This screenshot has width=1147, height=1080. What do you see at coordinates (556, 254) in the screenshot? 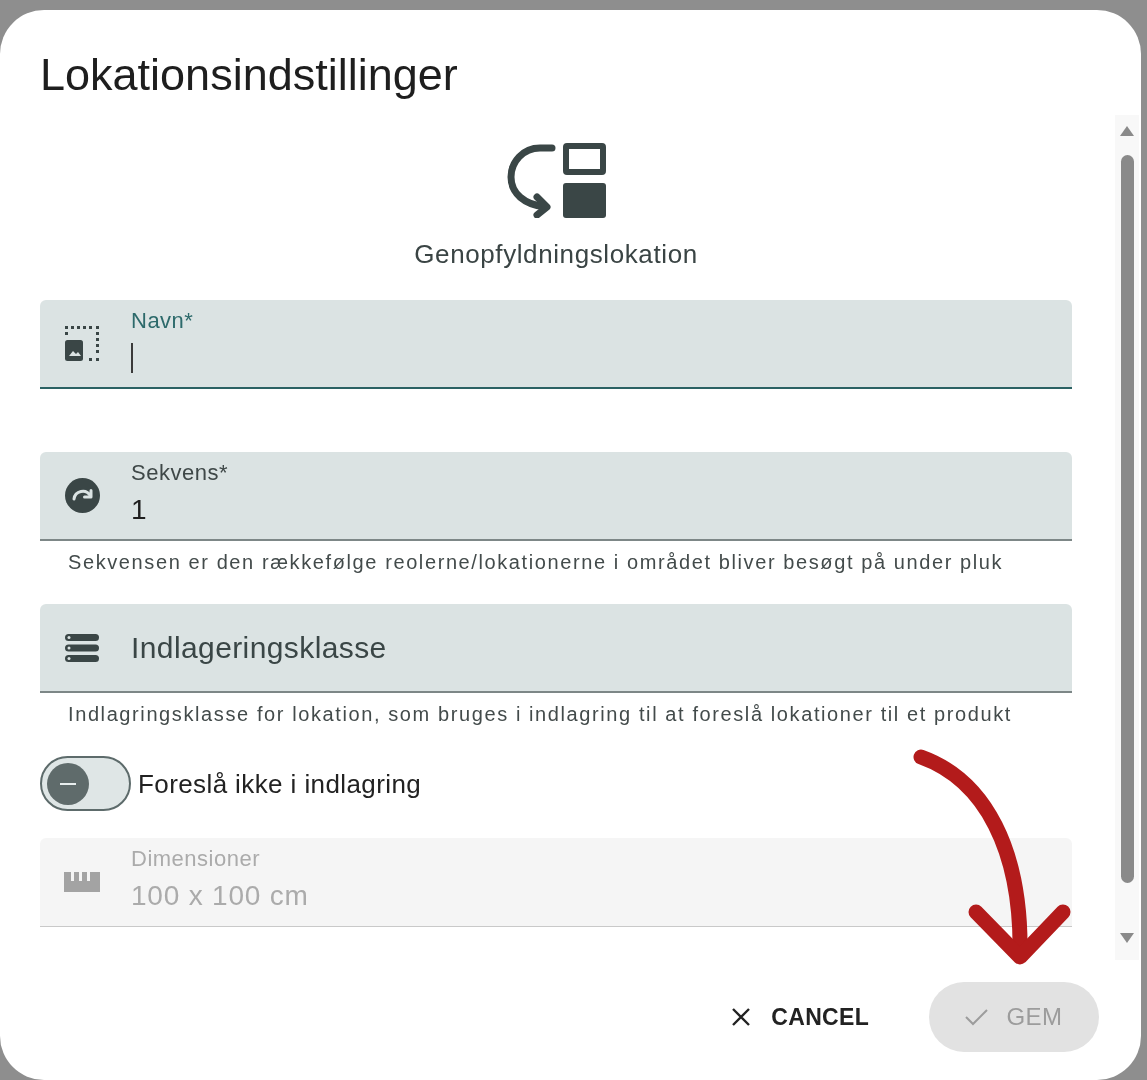
I see `location-type-label: Genopfyldningslokation` at bounding box center [556, 254].